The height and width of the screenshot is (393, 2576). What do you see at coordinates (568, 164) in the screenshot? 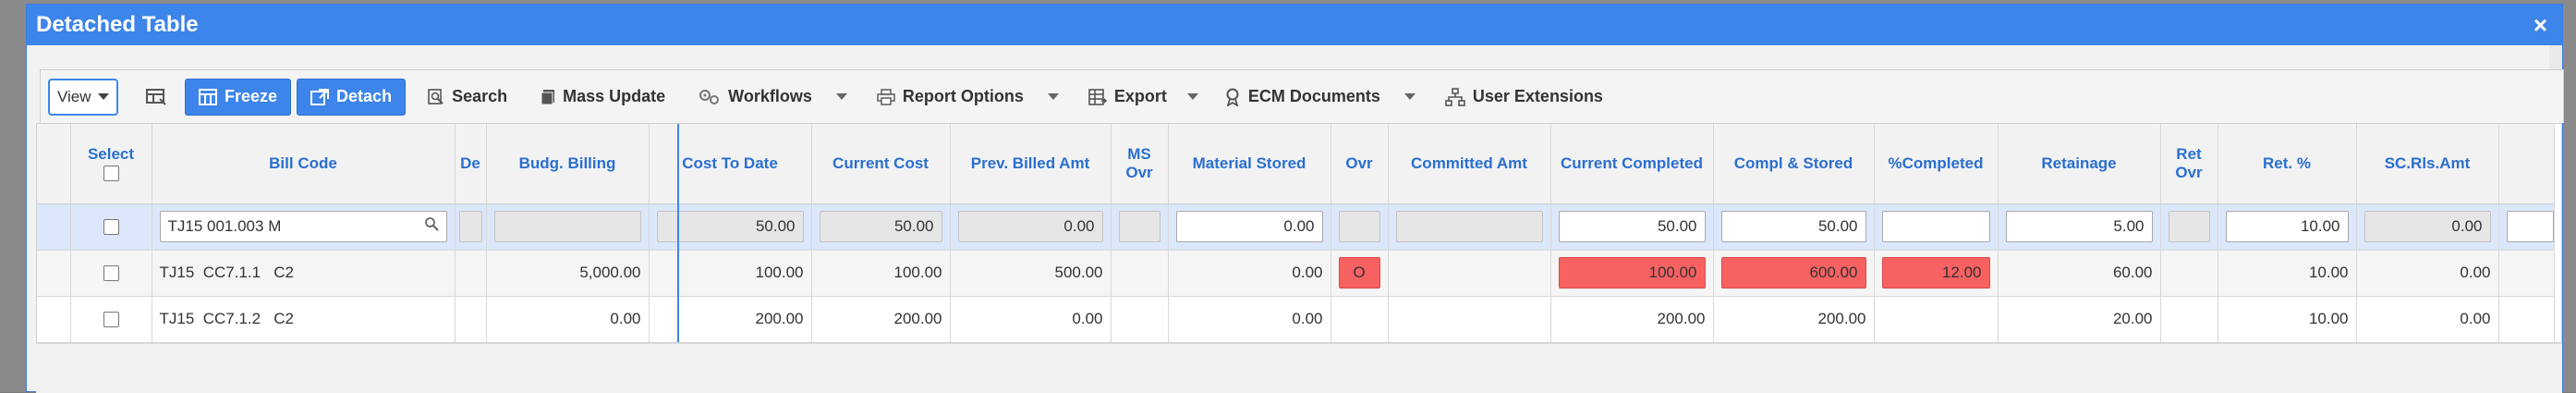
I see `column-header-budg-billing: Budg. Billing` at bounding box center [568, 164].